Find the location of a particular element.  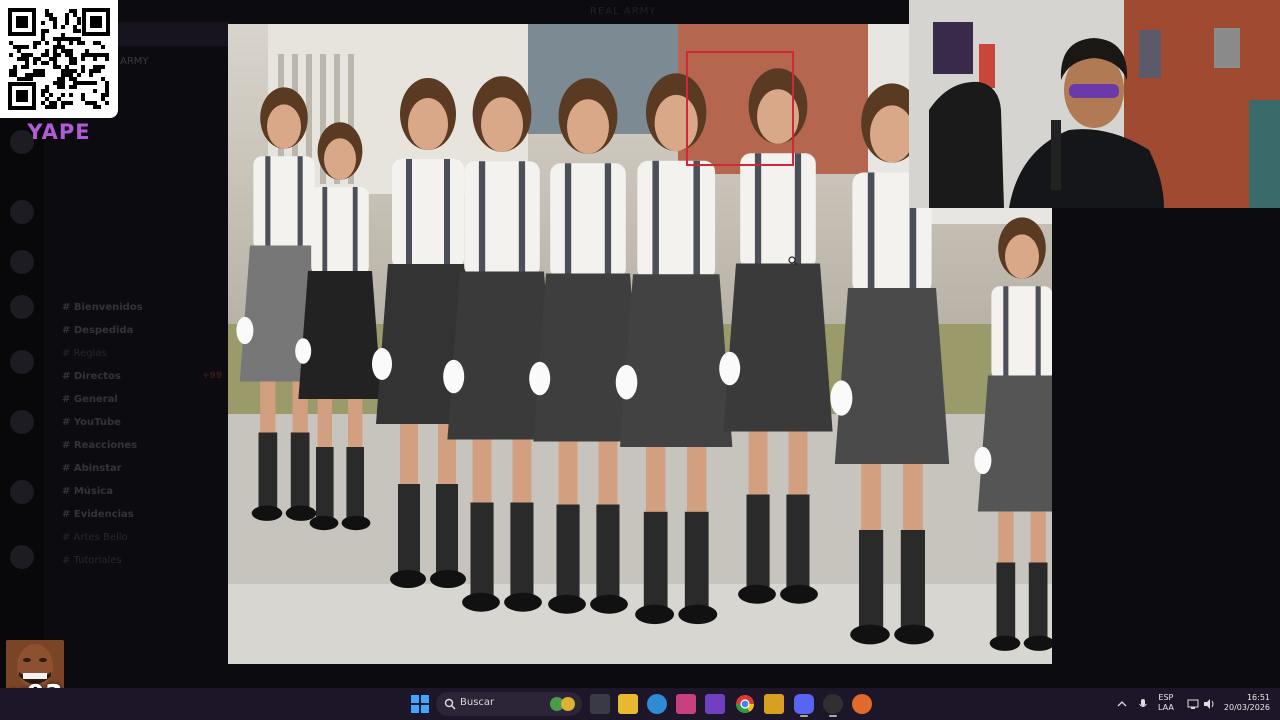

channel-item: # Música is located at coordinates (140, 491).